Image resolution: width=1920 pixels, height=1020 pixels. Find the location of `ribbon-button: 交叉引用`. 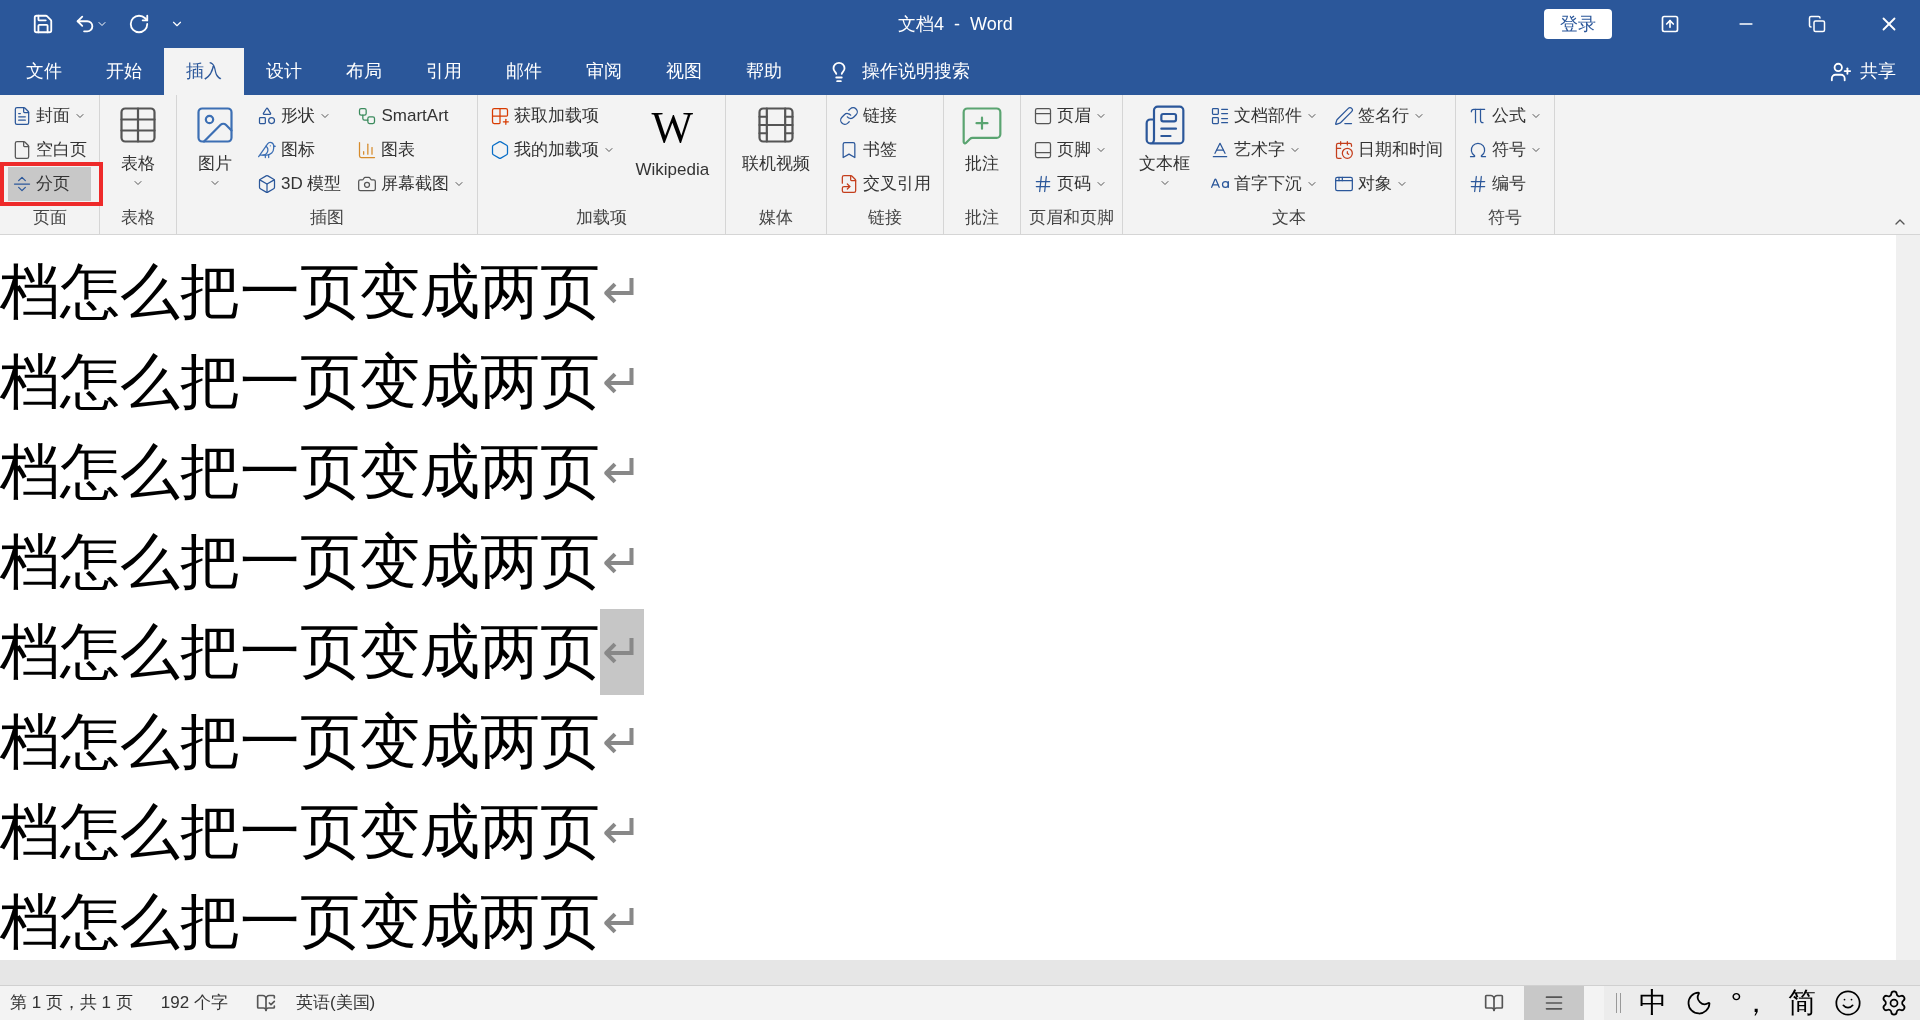

ribbon-button: 交叉引用 is located at coordinates (885, 184).